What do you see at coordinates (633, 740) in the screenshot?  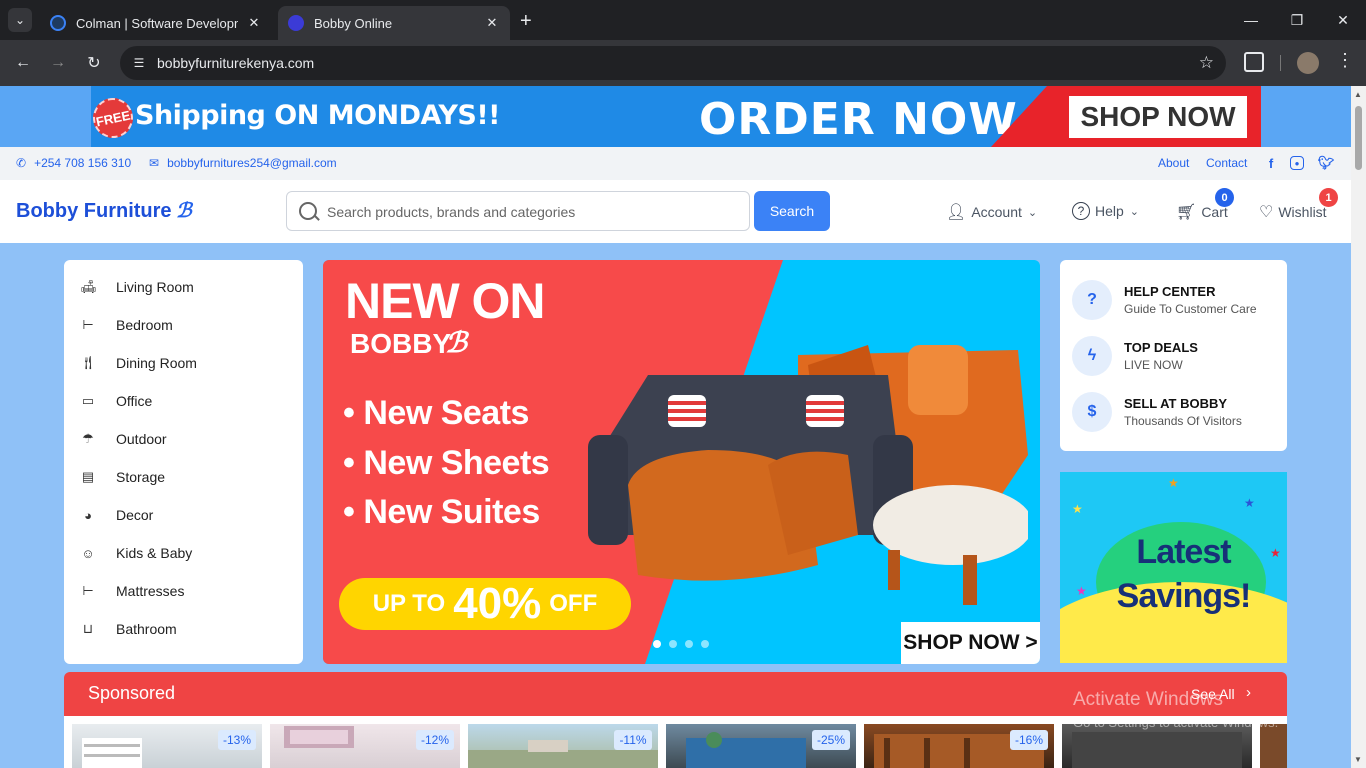 I see `discount-badge: -11%` at bounding box center [633, 740].